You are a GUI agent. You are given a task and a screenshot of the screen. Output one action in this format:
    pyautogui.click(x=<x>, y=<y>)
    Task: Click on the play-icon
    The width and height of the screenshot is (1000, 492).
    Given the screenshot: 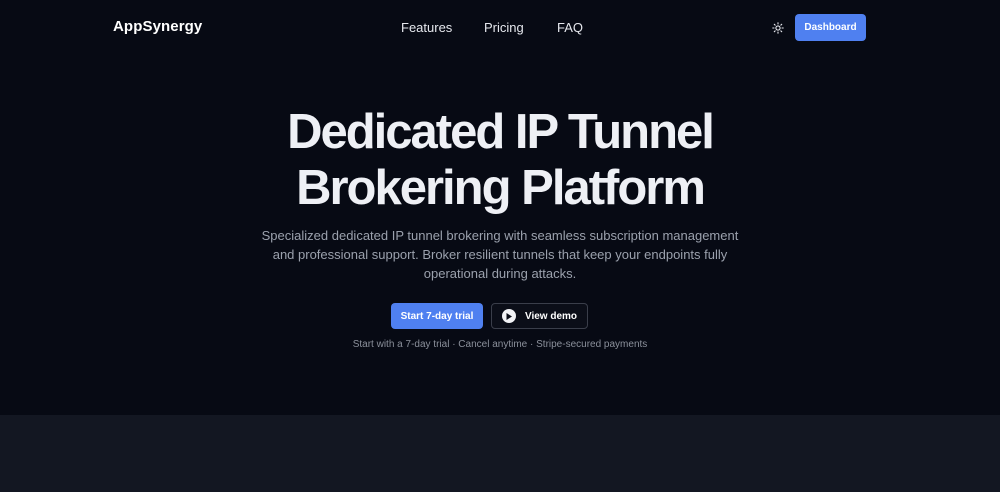 What is the action you would take?
    pyautogui.click(x=508, y=316)
    